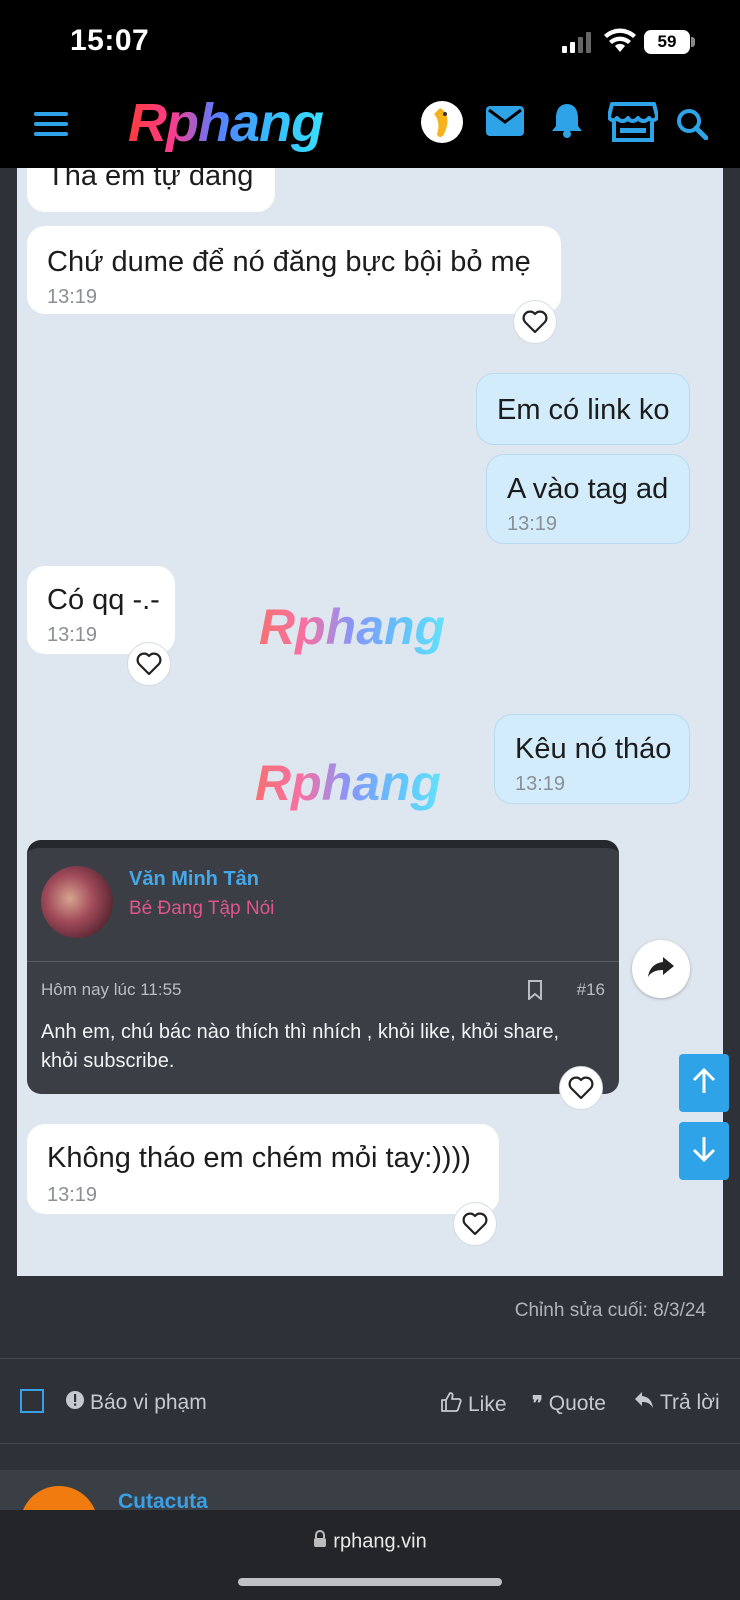  I want to click on message-bubble: Chứ dume để nó đăng bực bội bỏ mẹ 13:19, so click(294, 270).